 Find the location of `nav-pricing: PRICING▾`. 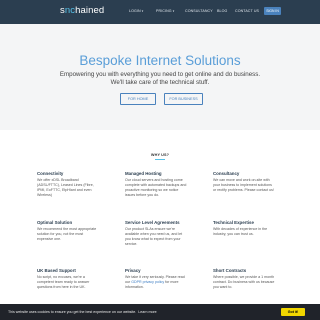

nav-pricing: PRICING▾ is located at coordinates (165, 11).